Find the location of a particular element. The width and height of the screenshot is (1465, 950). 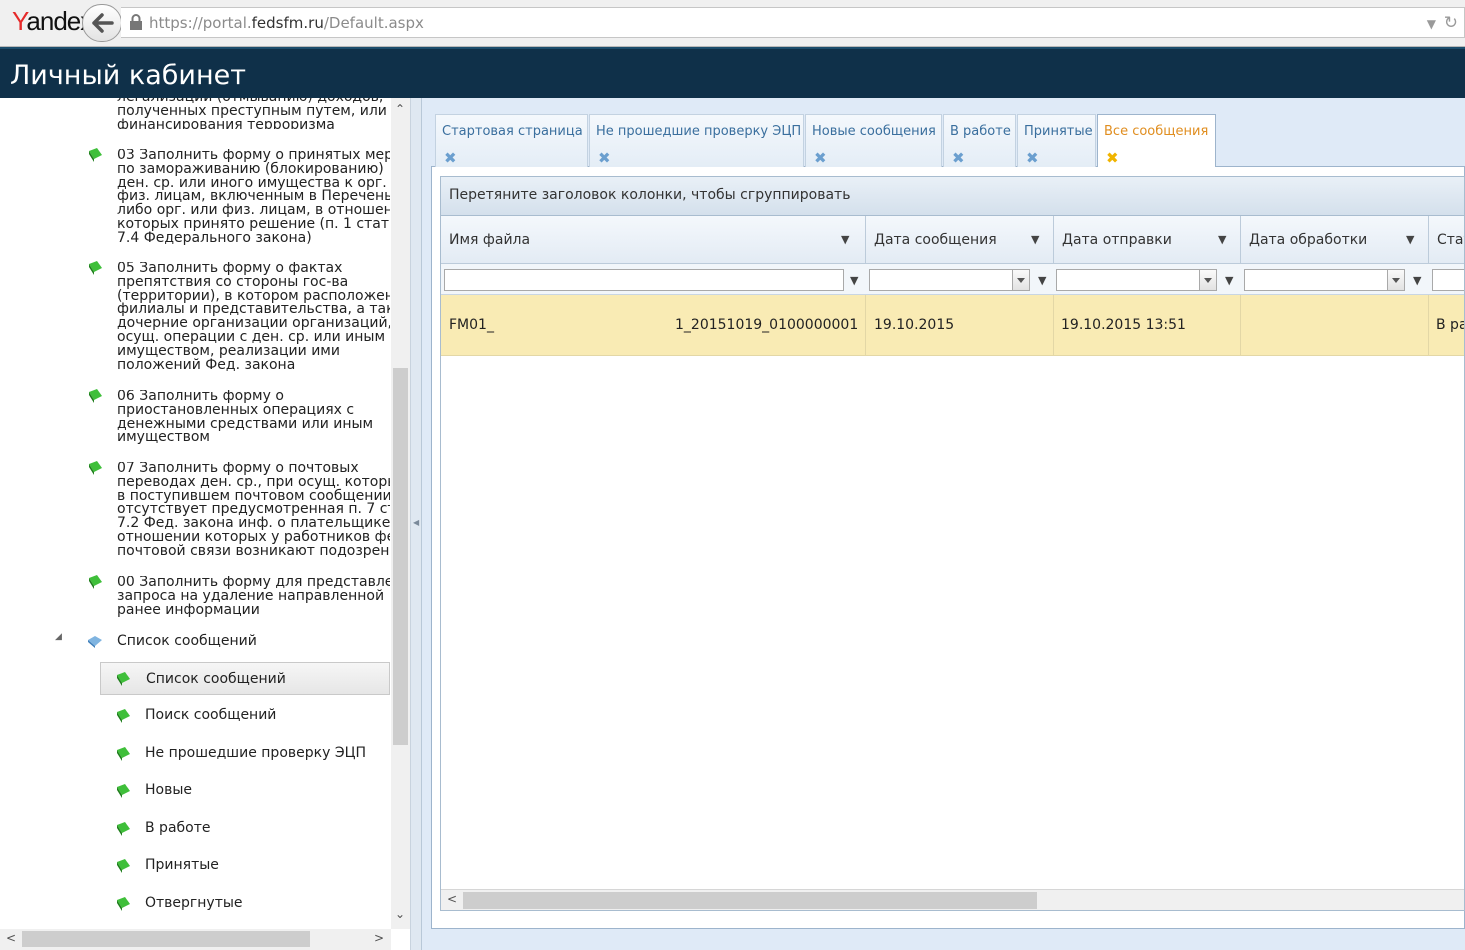

sidebar-item-accepted: Принятые is located at coordinates (245, 865).